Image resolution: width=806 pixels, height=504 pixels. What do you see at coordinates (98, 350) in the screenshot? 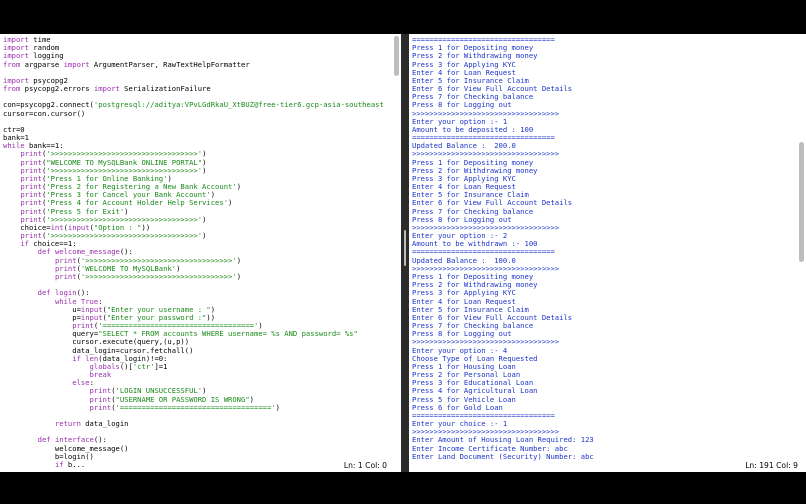
I see `code-token: data_login=cursor.fetchall()` at bounding box center [98, 350].